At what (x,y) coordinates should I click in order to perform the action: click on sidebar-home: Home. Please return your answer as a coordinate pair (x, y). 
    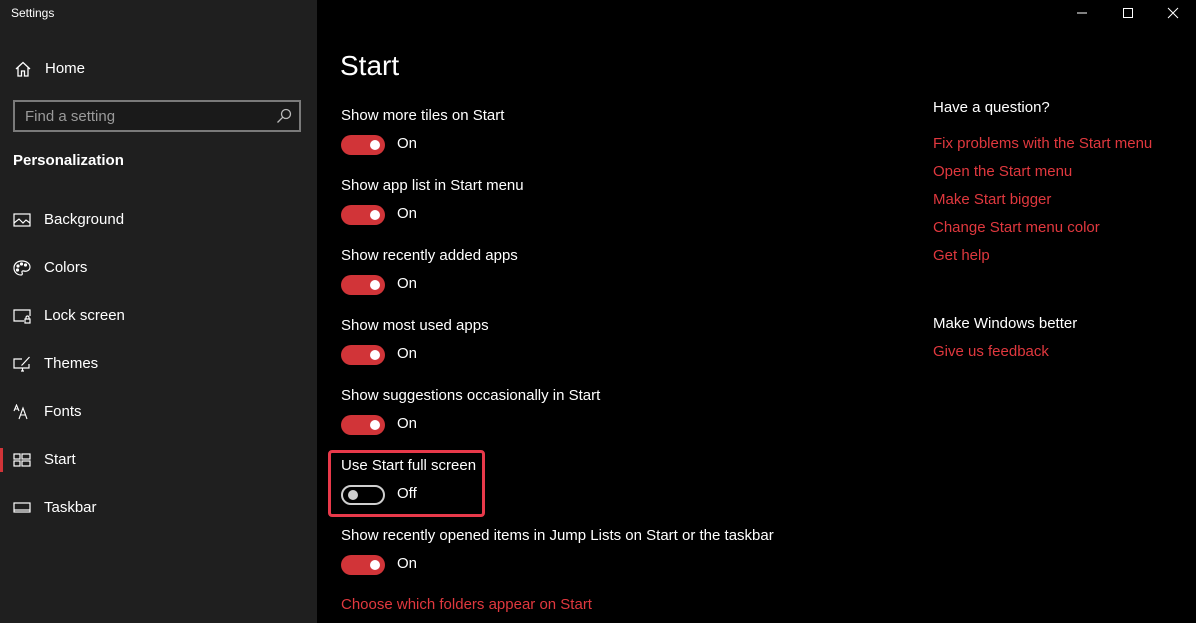
    Looking at the image, I should click on (158, 69).